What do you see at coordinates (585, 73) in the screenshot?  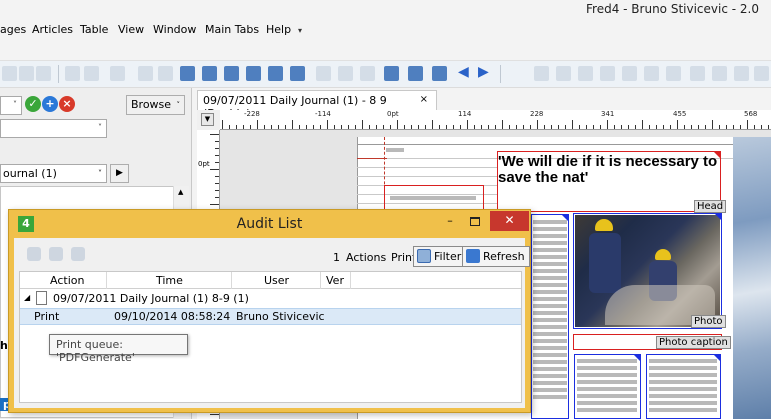 I see `bold-icon` at bounding box center [585, 73].